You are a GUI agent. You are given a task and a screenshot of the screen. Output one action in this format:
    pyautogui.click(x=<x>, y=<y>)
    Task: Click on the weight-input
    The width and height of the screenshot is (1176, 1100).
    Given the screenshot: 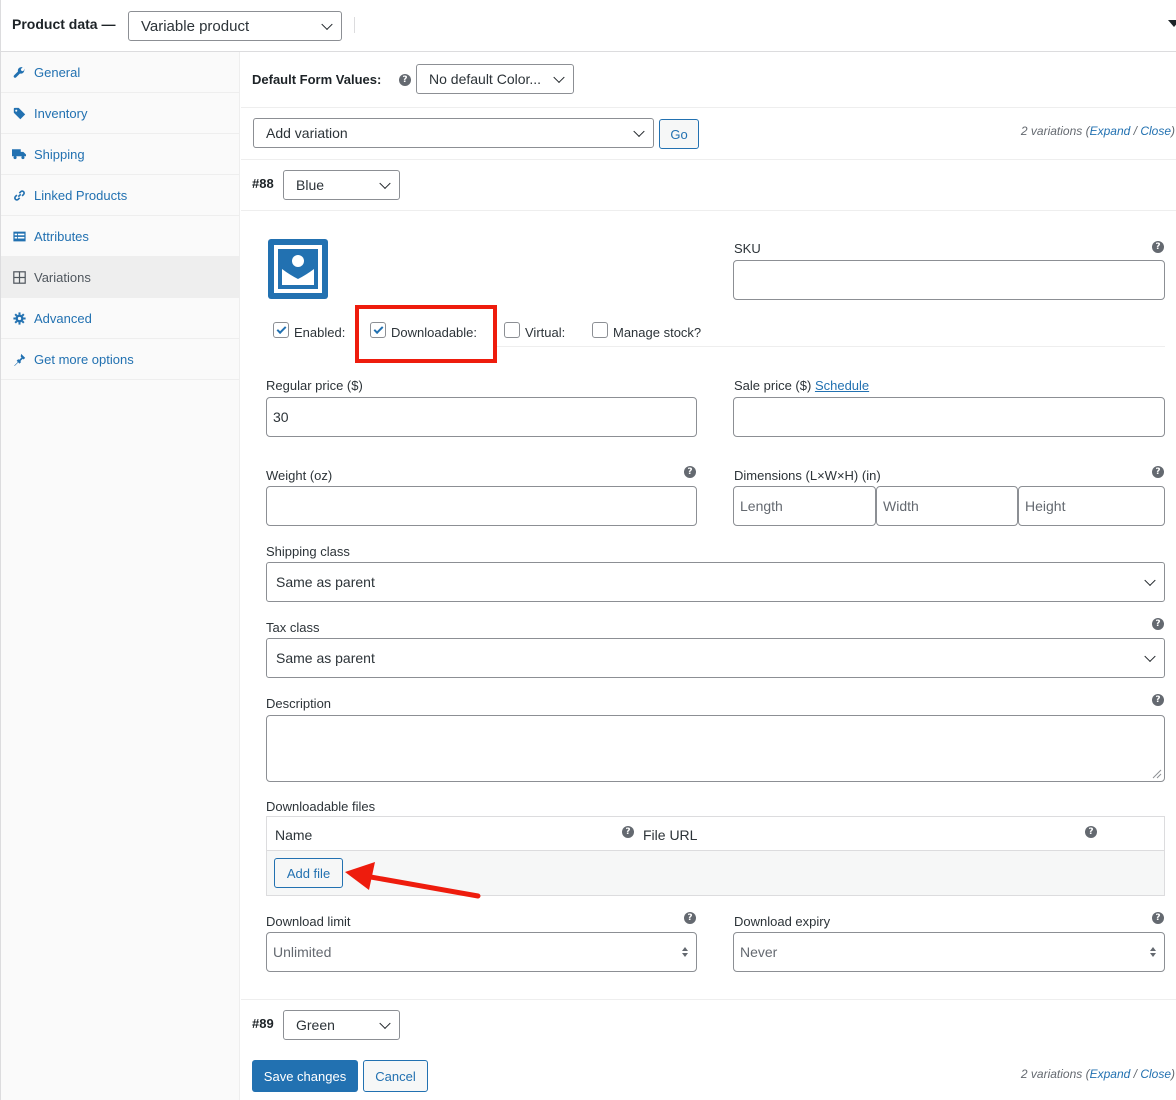 What is the action you would take?
    pyautogui.click(x=481, y=506)
    